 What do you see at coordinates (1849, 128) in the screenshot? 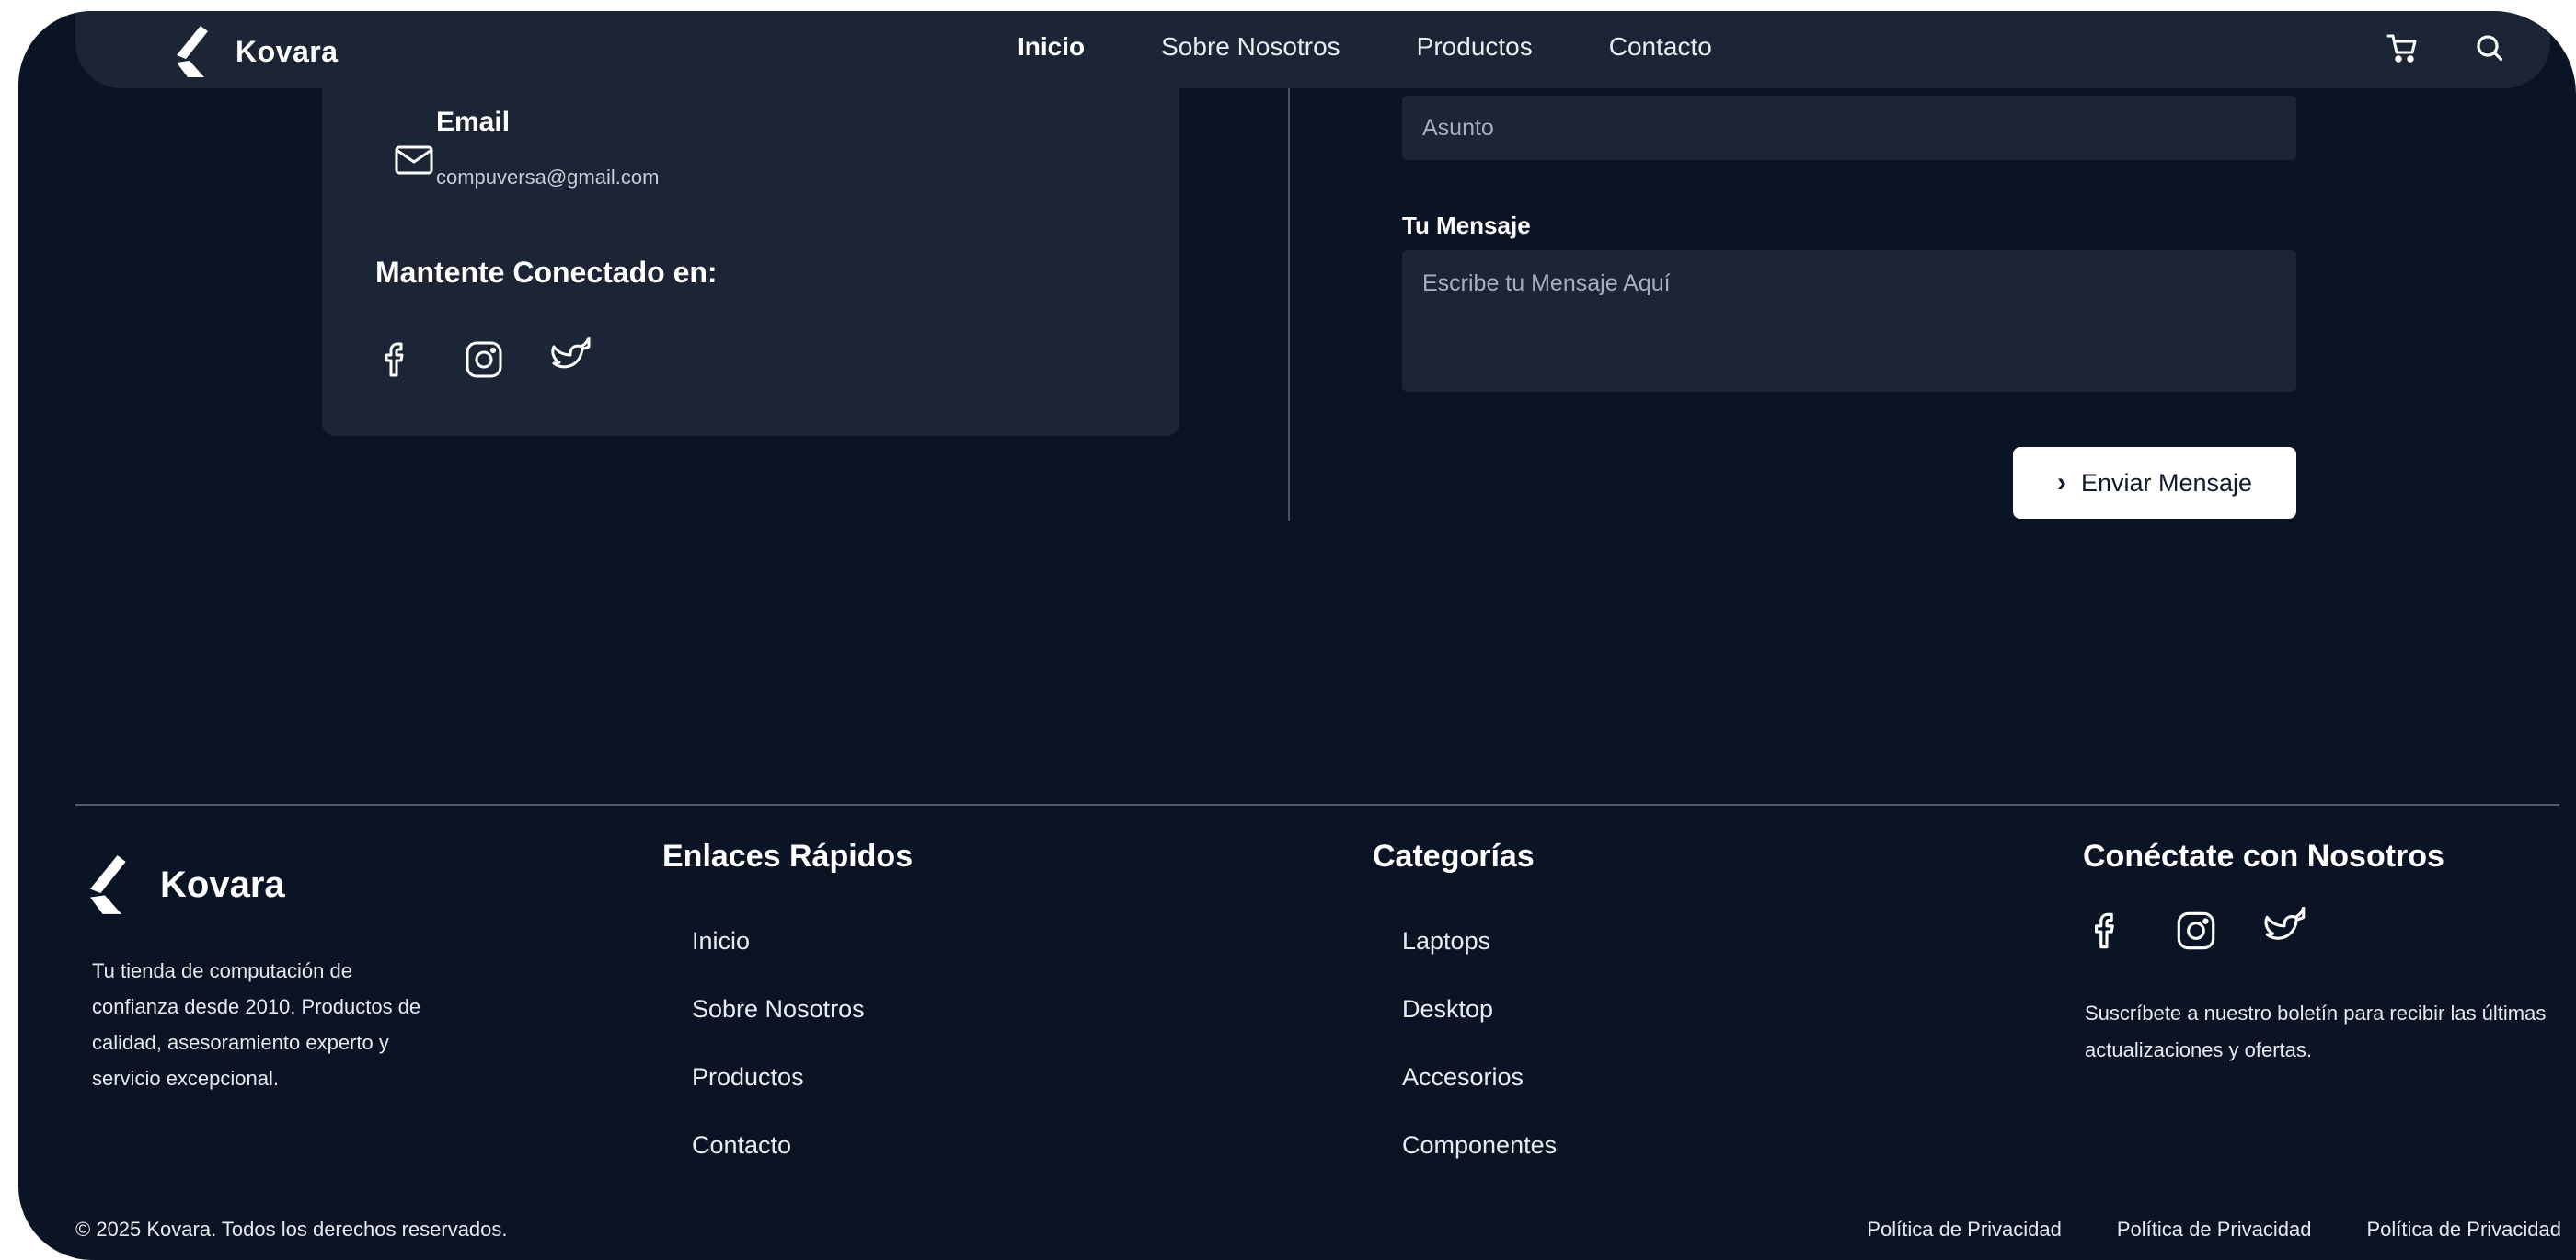
I see `subject-input` at bounding box center [1849, 128].